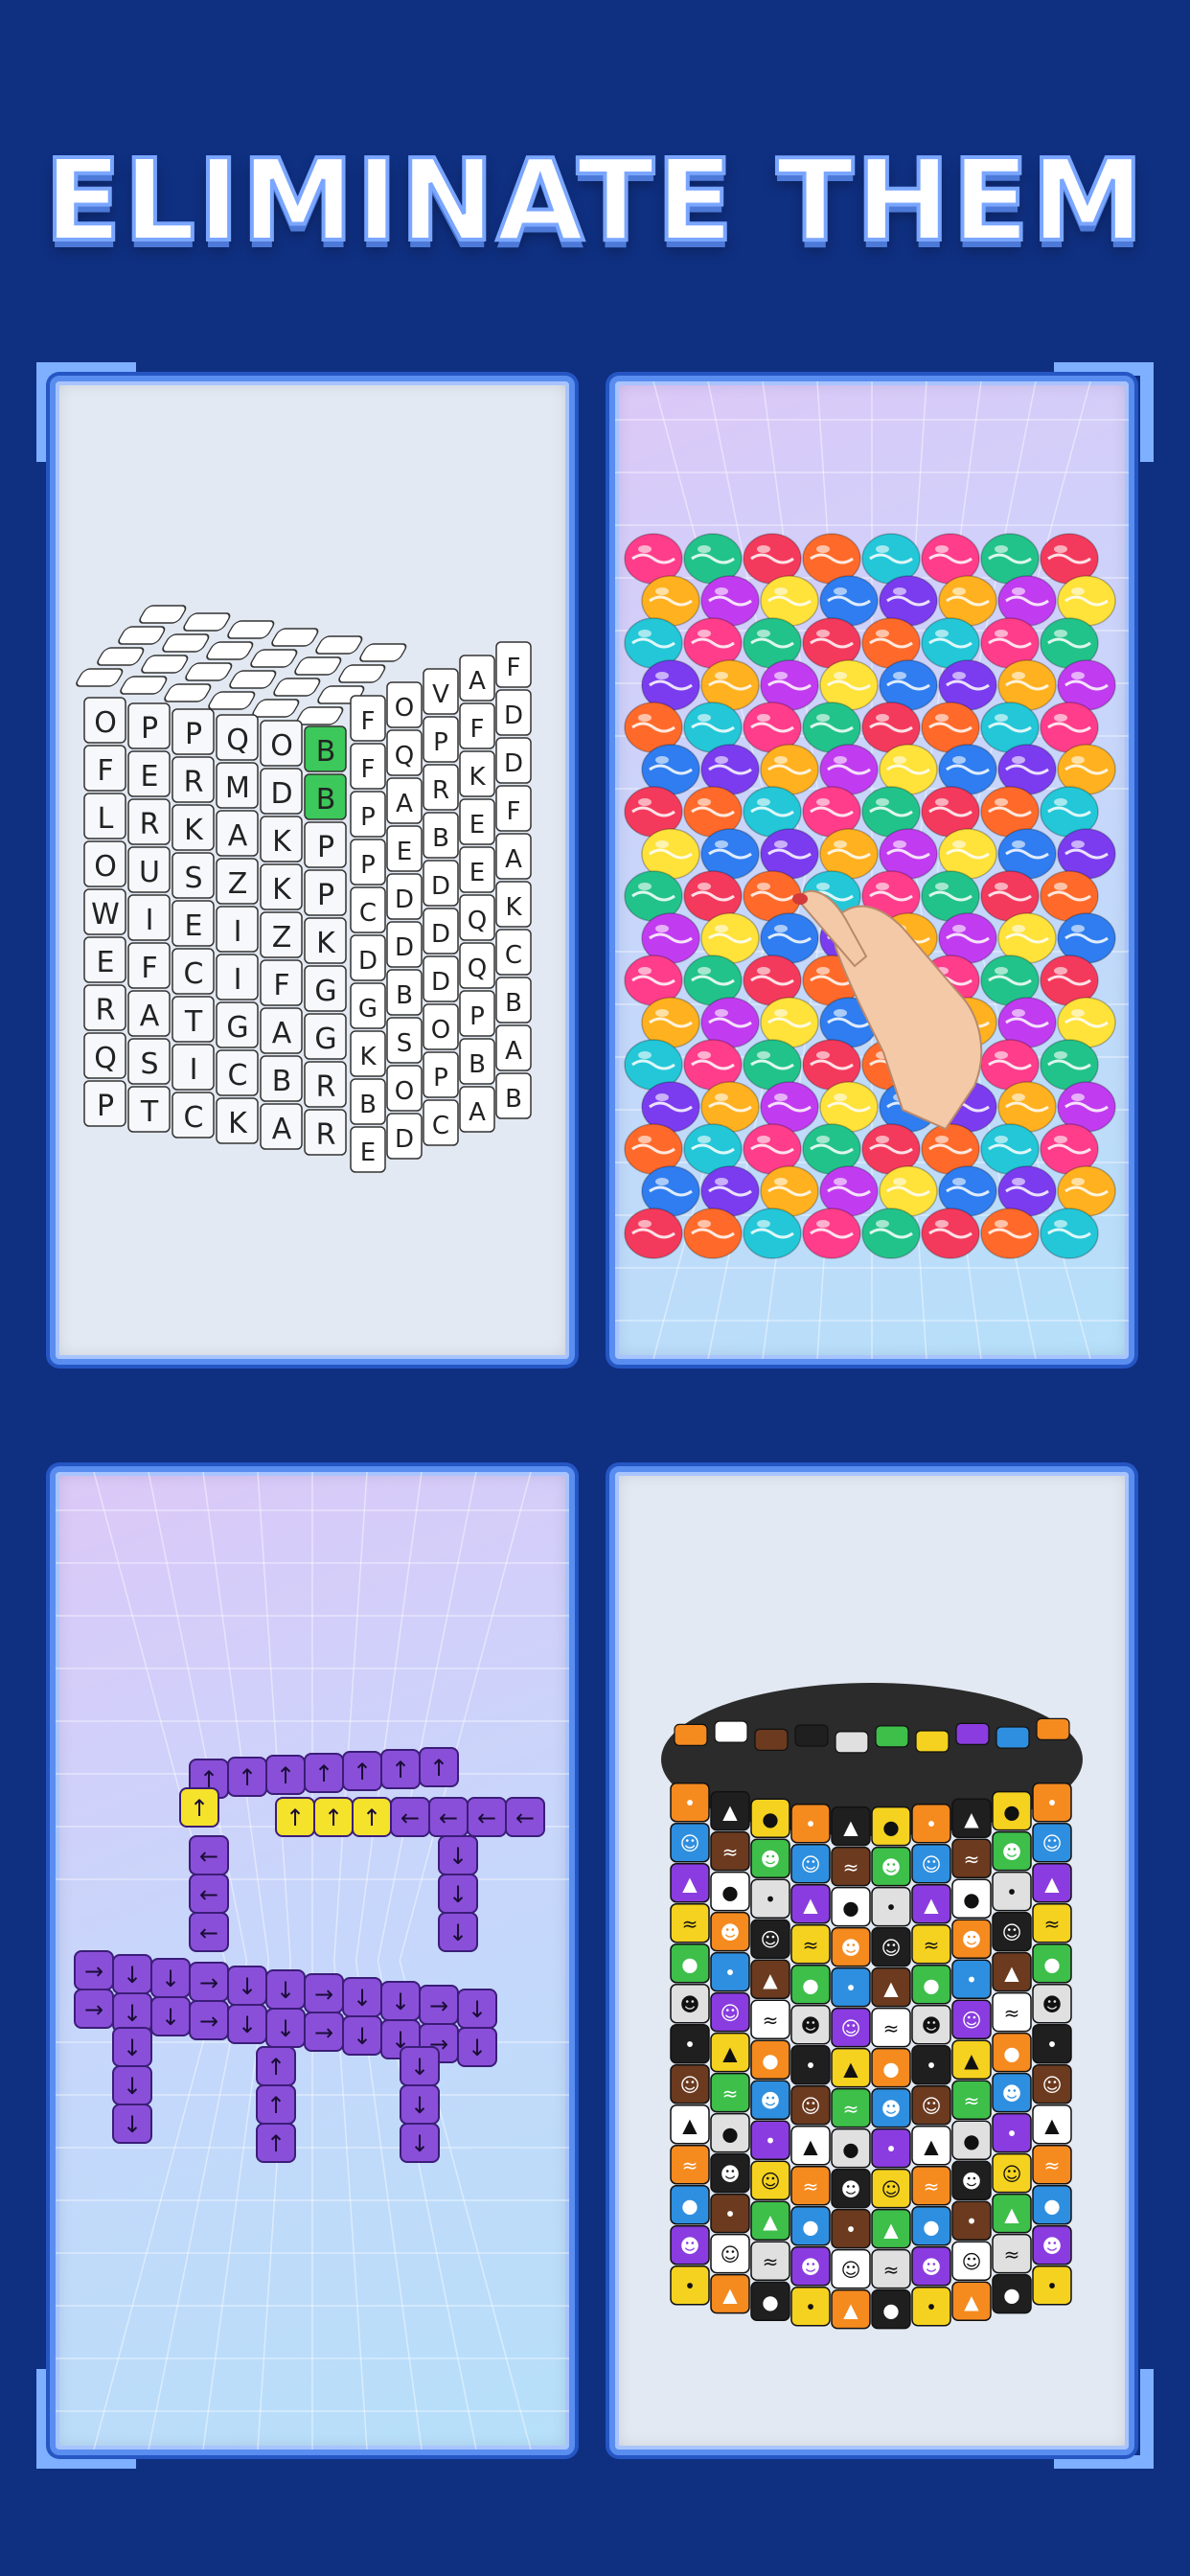 The image size is (1190, 2576). What do you see at coordinates (194, 1118) in the screenshot?
I see `tile-letter: C` at bounding box center [194, 1118].